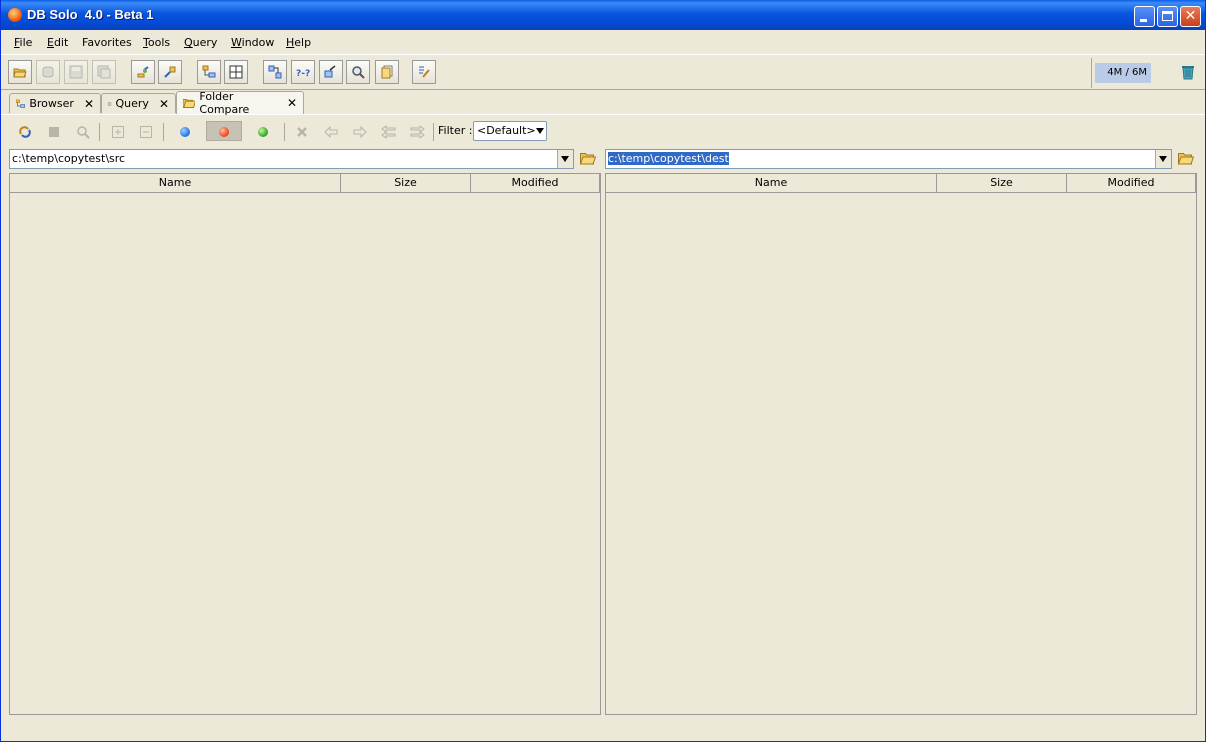  What do you see at coordinates (1188, 72) in the screenshot?
I see `garbage-collect-icon` at bounding box center [1188, 72].